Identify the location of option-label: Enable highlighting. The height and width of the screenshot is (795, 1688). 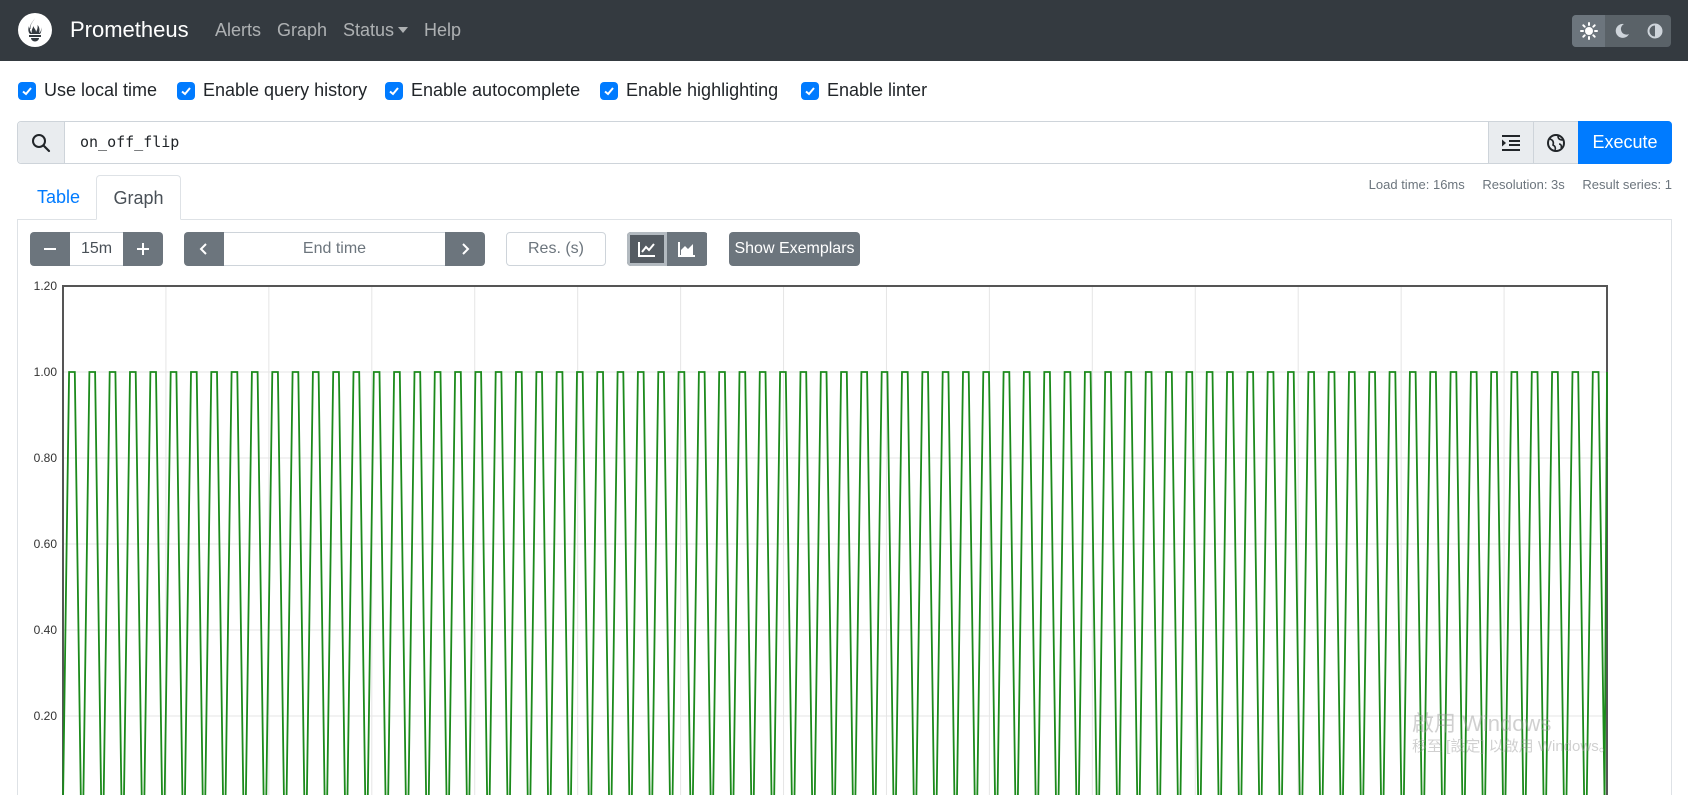
(702, 90).